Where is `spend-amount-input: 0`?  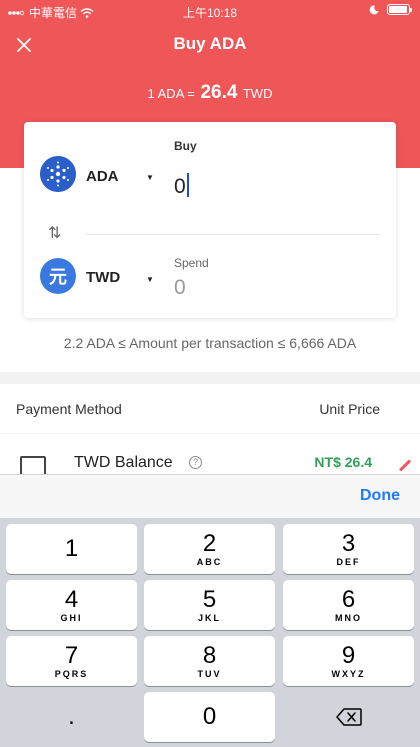
spend-amount-input: 0 is located at coordinates (180, 288).